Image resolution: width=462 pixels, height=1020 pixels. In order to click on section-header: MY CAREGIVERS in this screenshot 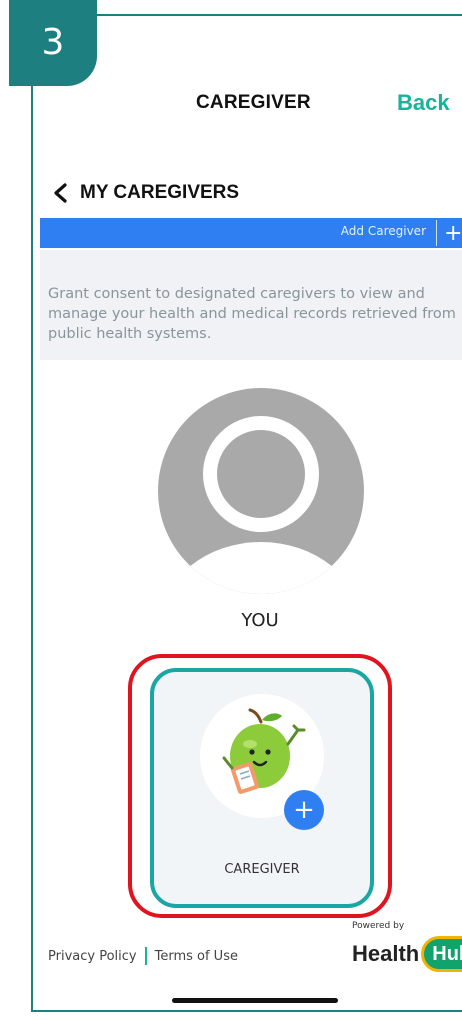, I will do `click(144, 193)`.